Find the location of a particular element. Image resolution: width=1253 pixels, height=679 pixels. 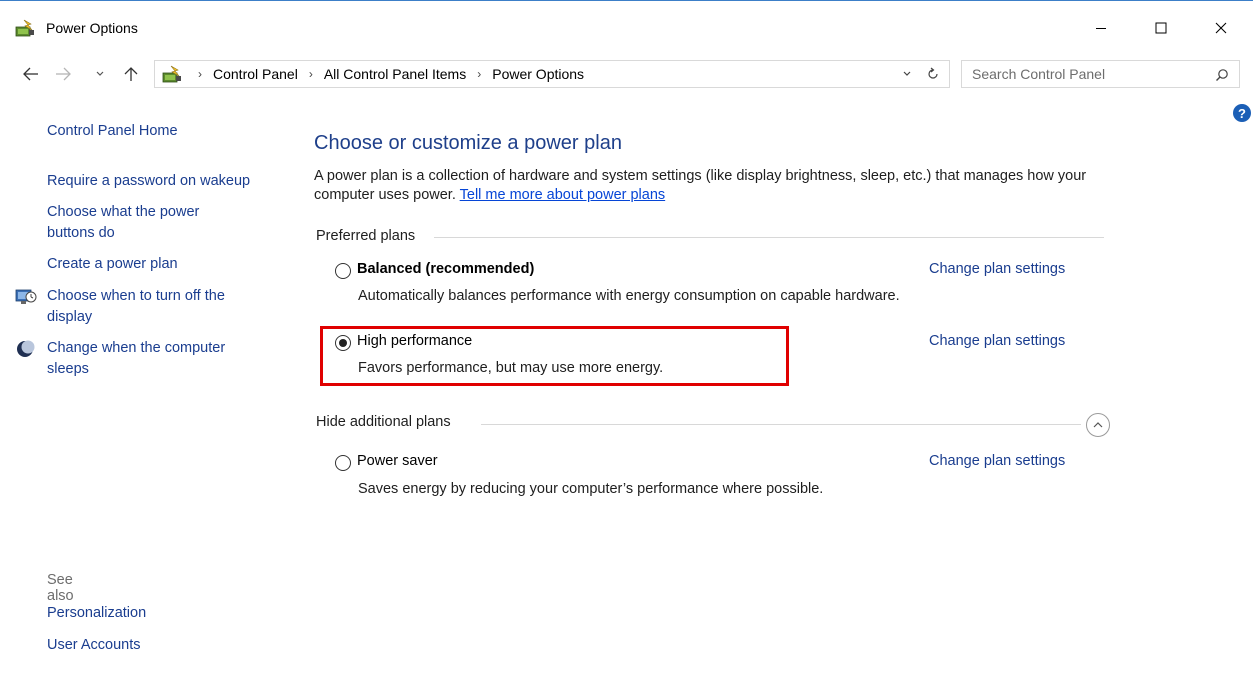

window-title: Power Options is located at coordinates (92, 28).